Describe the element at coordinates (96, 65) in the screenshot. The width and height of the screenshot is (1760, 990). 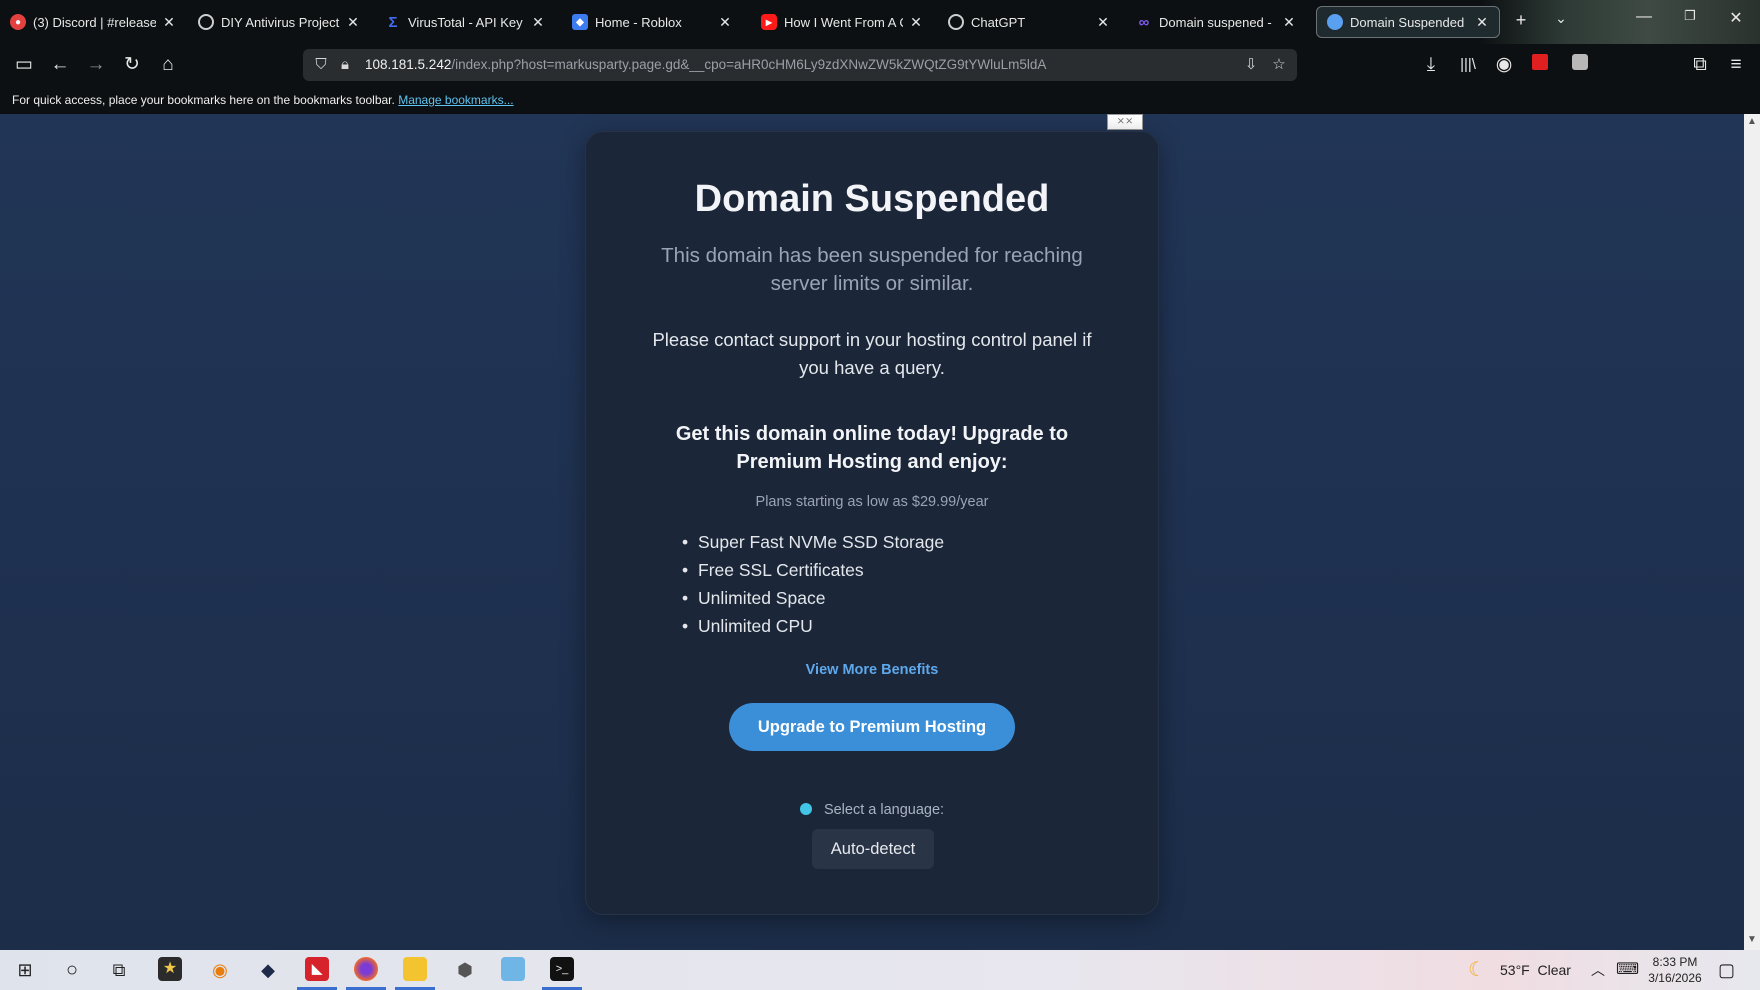
I see `forward-icon: →` at that location.